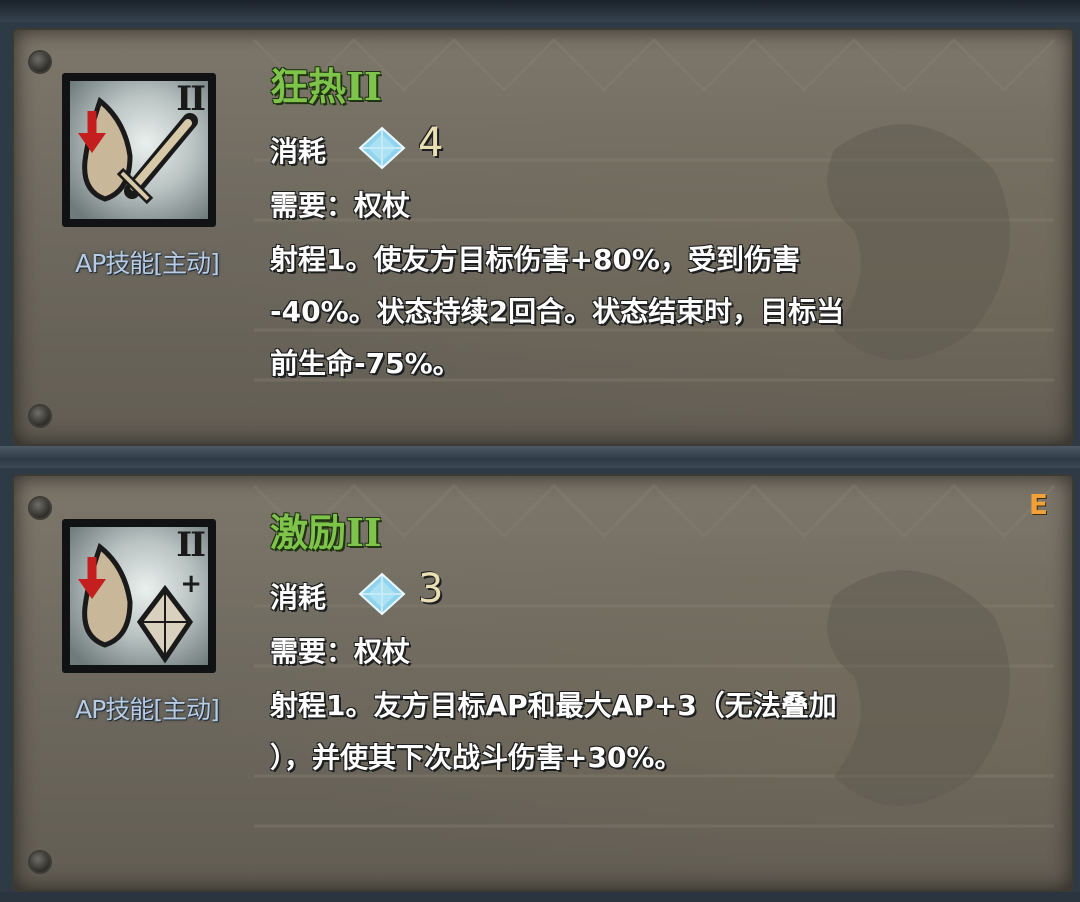  What do you see at coordinates (326, 532) in the screenshot?
I see `skill-title: 激励II` at bounding box center [326, 532].